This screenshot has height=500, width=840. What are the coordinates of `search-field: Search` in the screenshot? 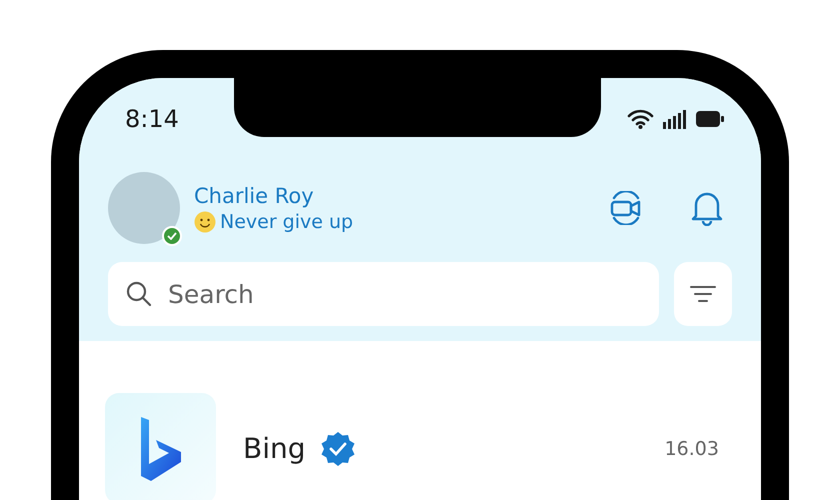 It's located at (383, 294).